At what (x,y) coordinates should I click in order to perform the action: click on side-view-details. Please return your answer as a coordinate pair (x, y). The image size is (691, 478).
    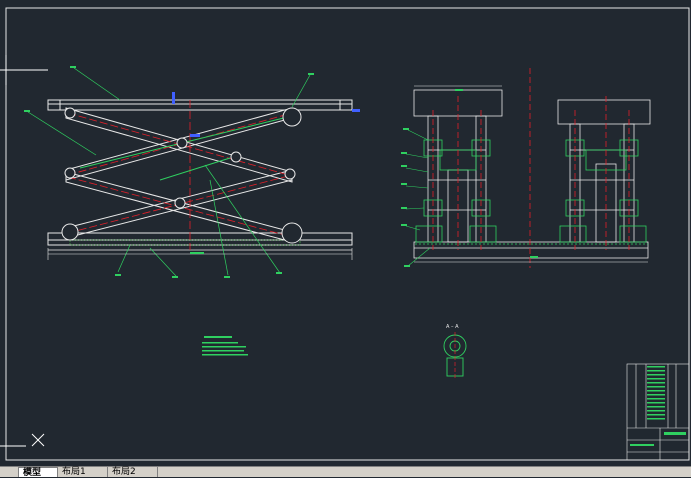
    Looking at the image, I should click on (531, 192).